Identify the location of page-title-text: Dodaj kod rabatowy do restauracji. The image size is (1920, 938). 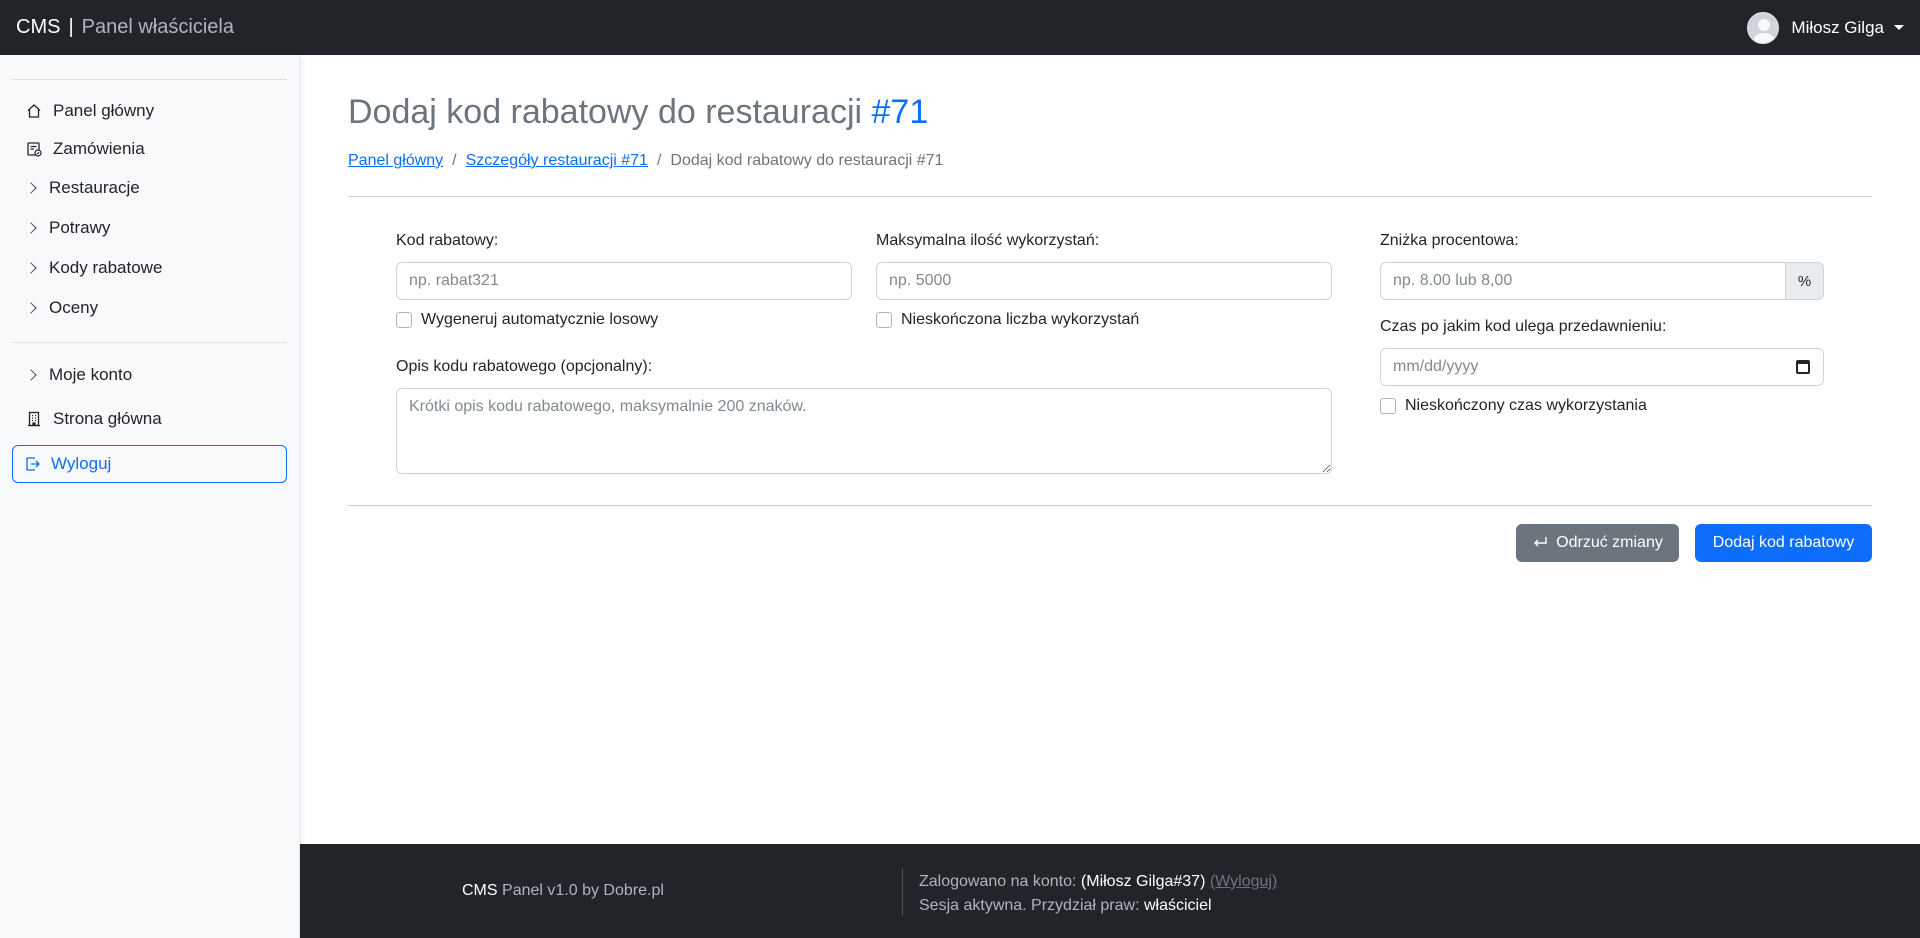
(605, 112).